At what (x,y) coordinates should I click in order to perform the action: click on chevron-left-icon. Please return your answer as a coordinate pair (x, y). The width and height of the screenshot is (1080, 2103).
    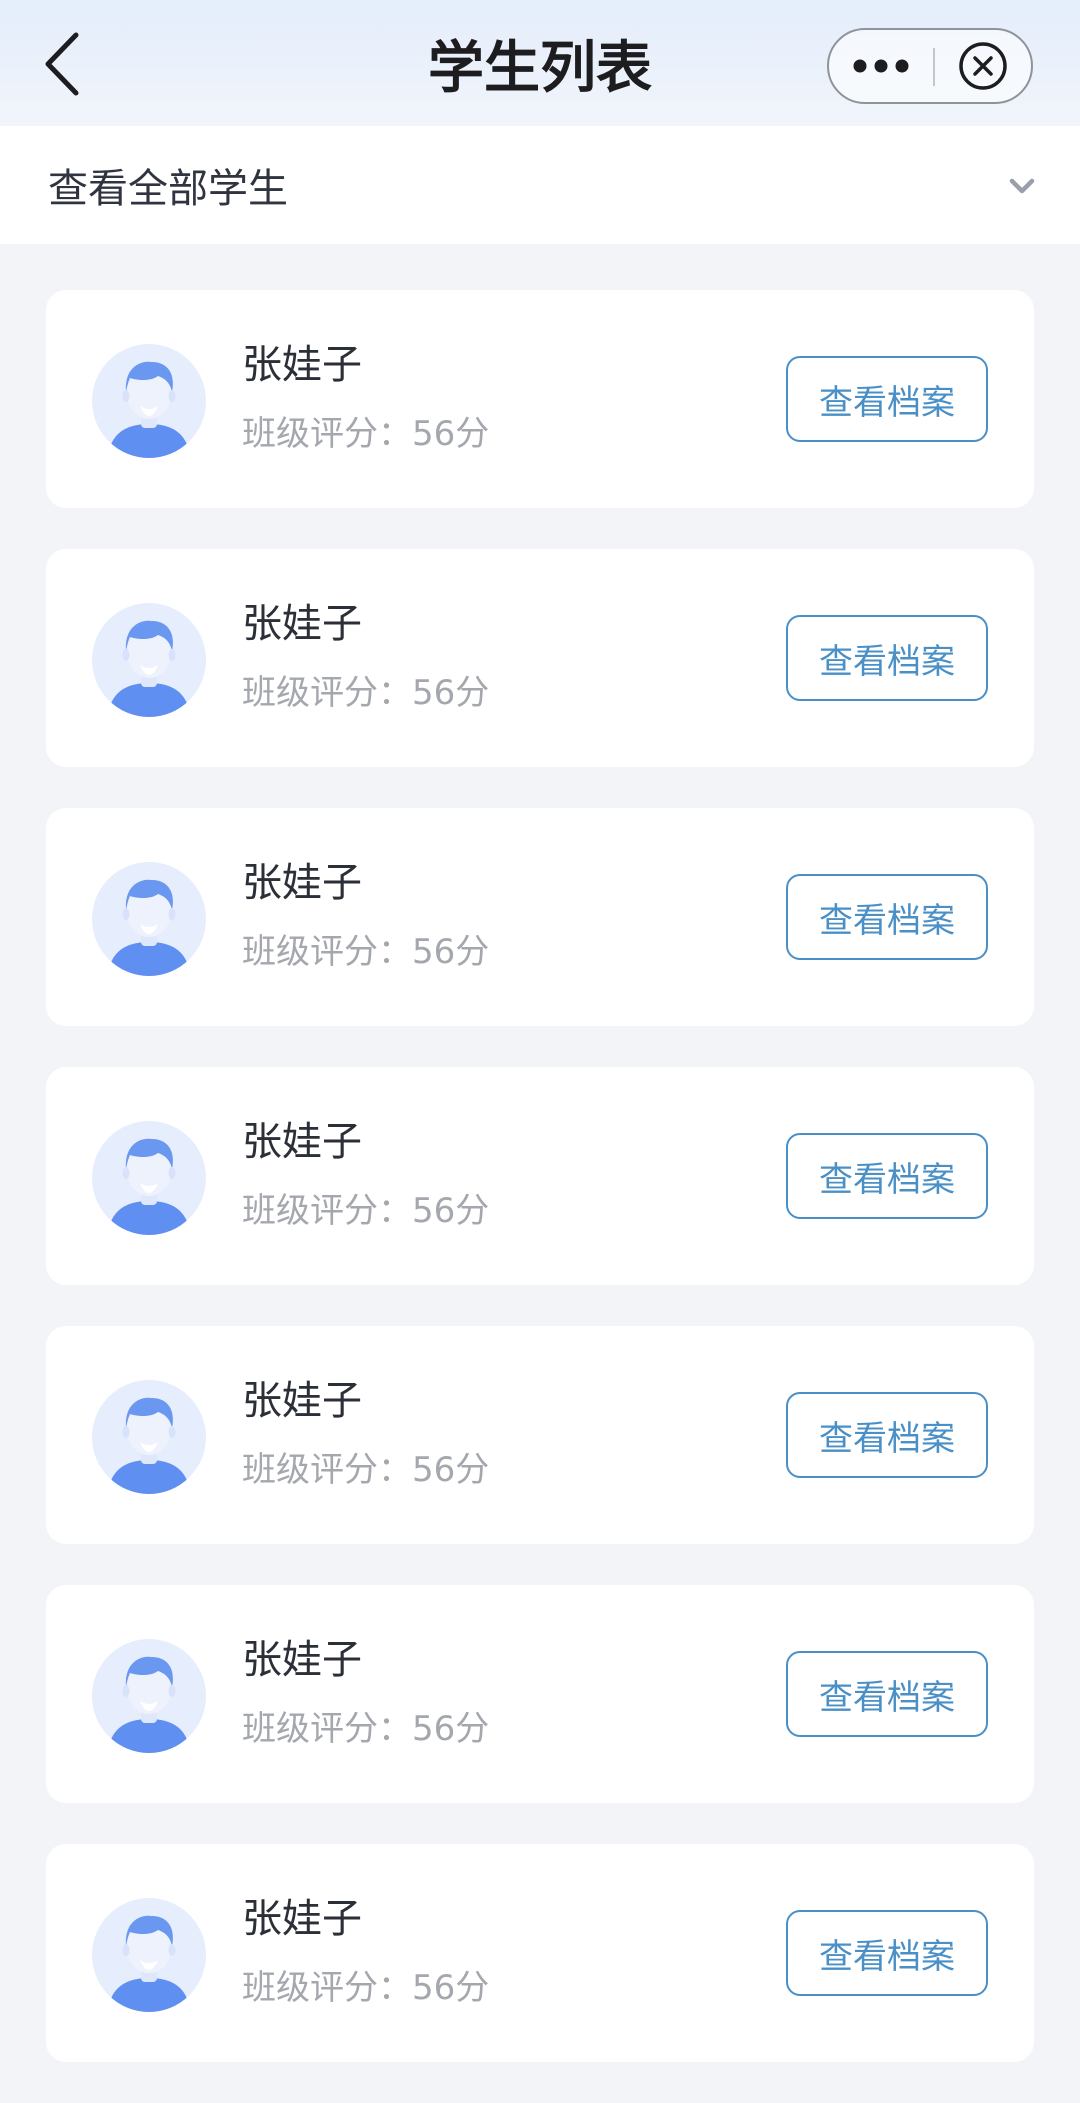
    Looking at the image, I should click on (62, 64).